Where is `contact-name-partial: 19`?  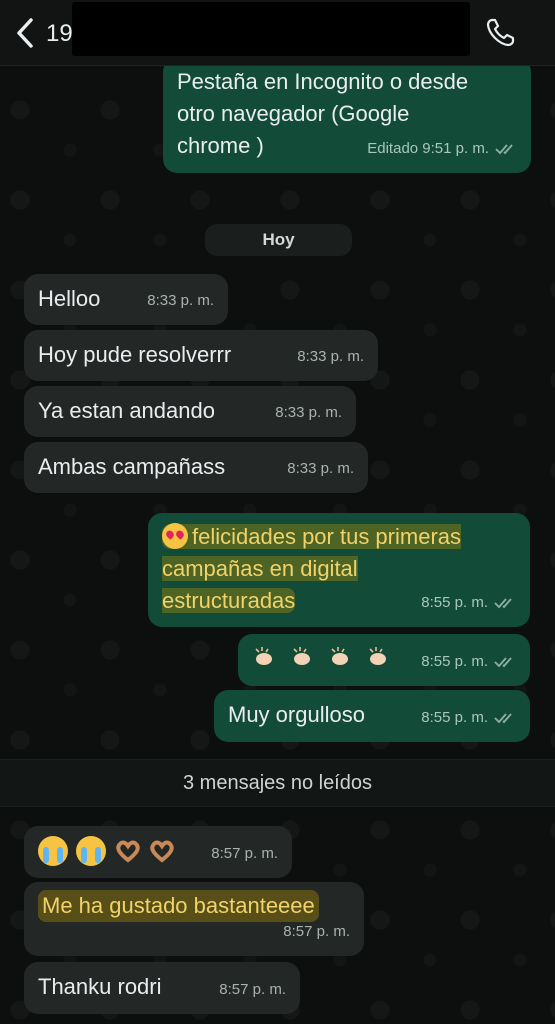
contact-name-partial: 19 is located at coordinates (59, 34).